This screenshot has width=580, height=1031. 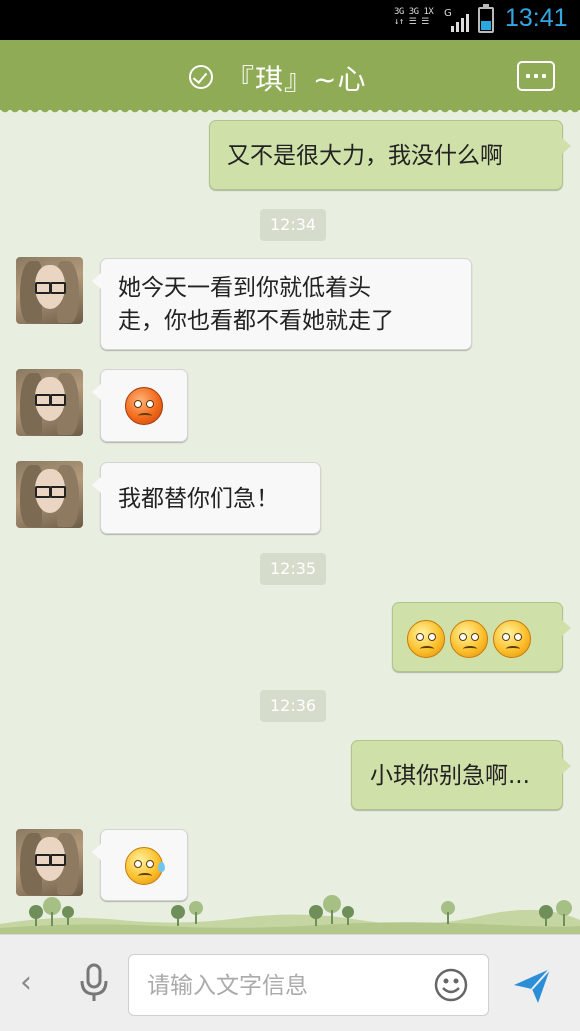 What do you see at coordinates (201, 77) in the screenshot?
I see `check-circle-icon` at bounding box center [201, 77].